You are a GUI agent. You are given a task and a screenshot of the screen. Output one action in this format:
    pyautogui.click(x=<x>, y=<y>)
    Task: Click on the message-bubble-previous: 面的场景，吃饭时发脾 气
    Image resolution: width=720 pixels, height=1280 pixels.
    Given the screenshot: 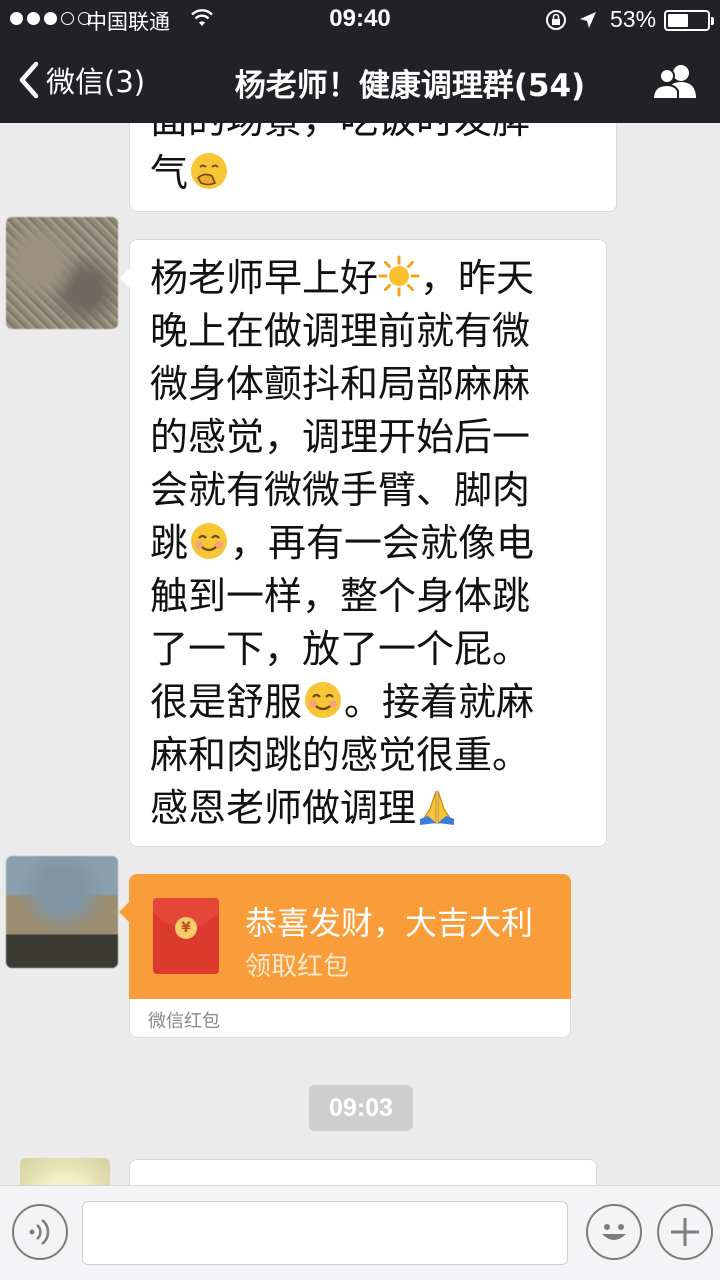 What is the action you would take?
    pyautogui.click(x=373, y=167)
    